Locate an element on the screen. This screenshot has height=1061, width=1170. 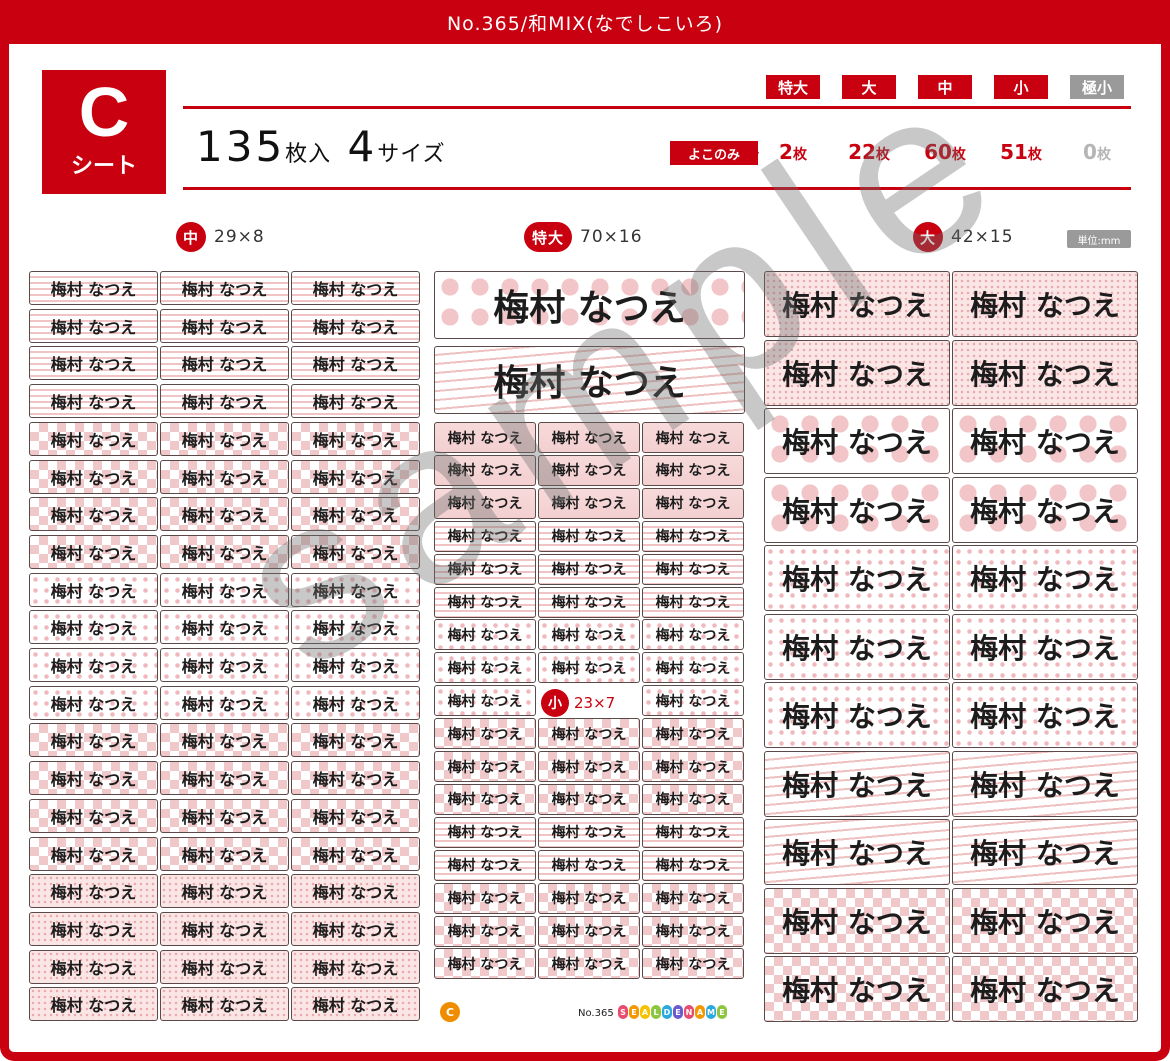
count-value: 0 is located at coordinates (1090, 152).